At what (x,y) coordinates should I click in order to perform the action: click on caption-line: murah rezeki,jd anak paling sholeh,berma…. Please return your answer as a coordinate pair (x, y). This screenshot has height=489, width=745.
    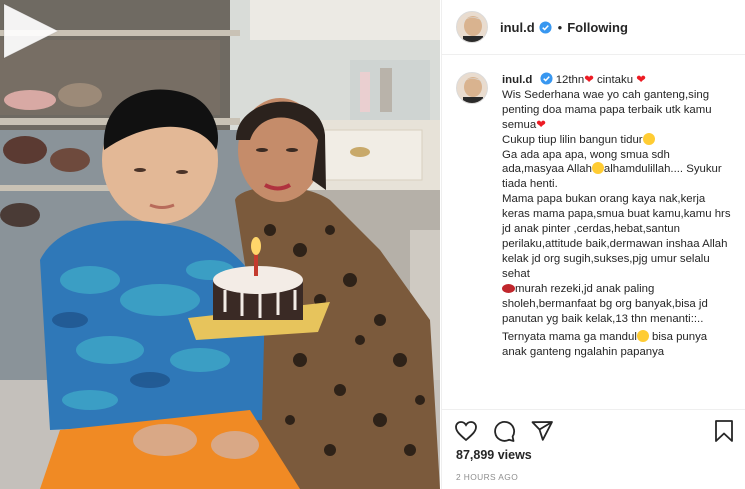
    Looking at the image, I should click on (605, 303).